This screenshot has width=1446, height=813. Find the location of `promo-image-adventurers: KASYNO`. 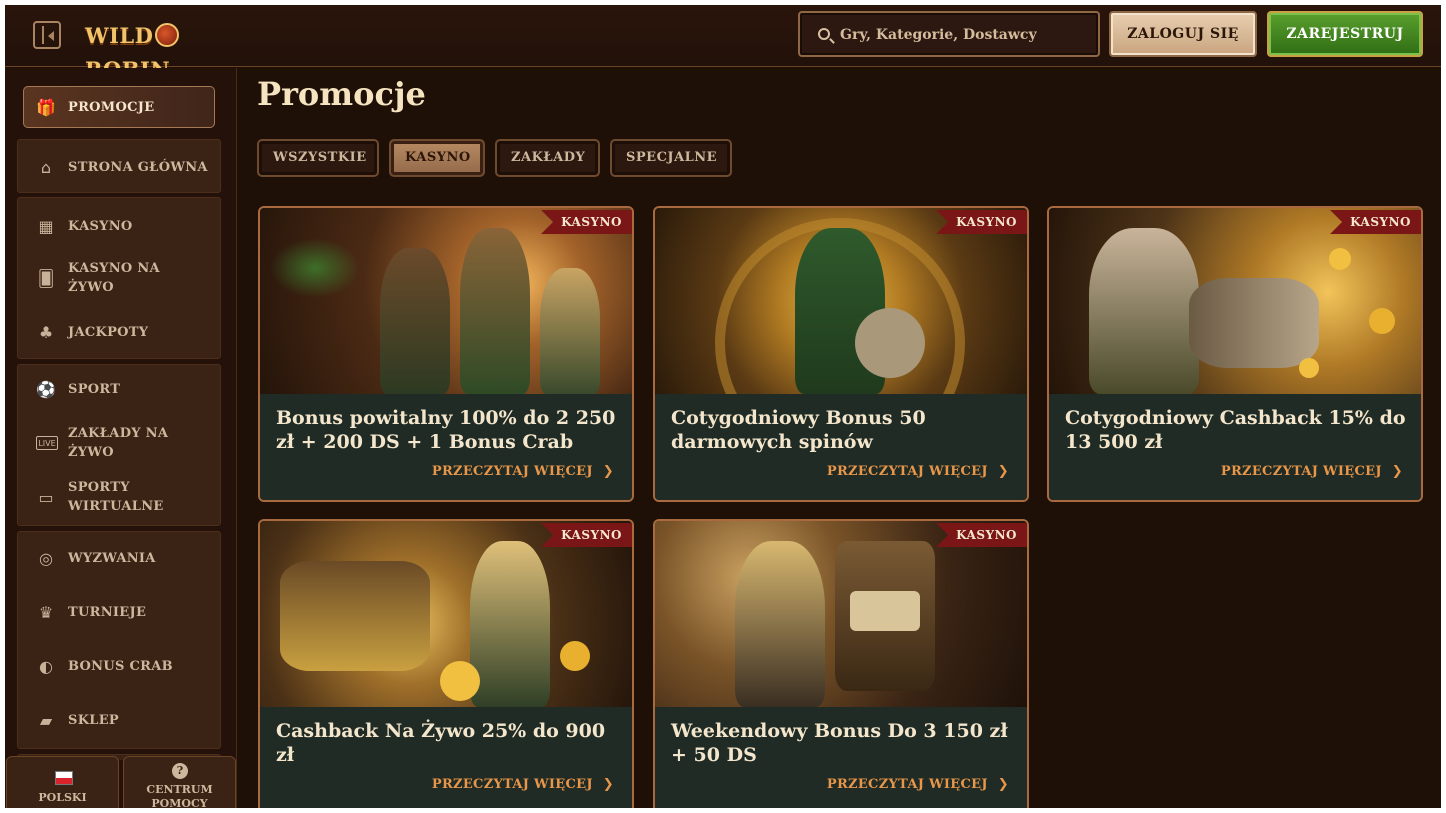

promo-image-adventurers: KASYNO is located at coordinates (446, 301).